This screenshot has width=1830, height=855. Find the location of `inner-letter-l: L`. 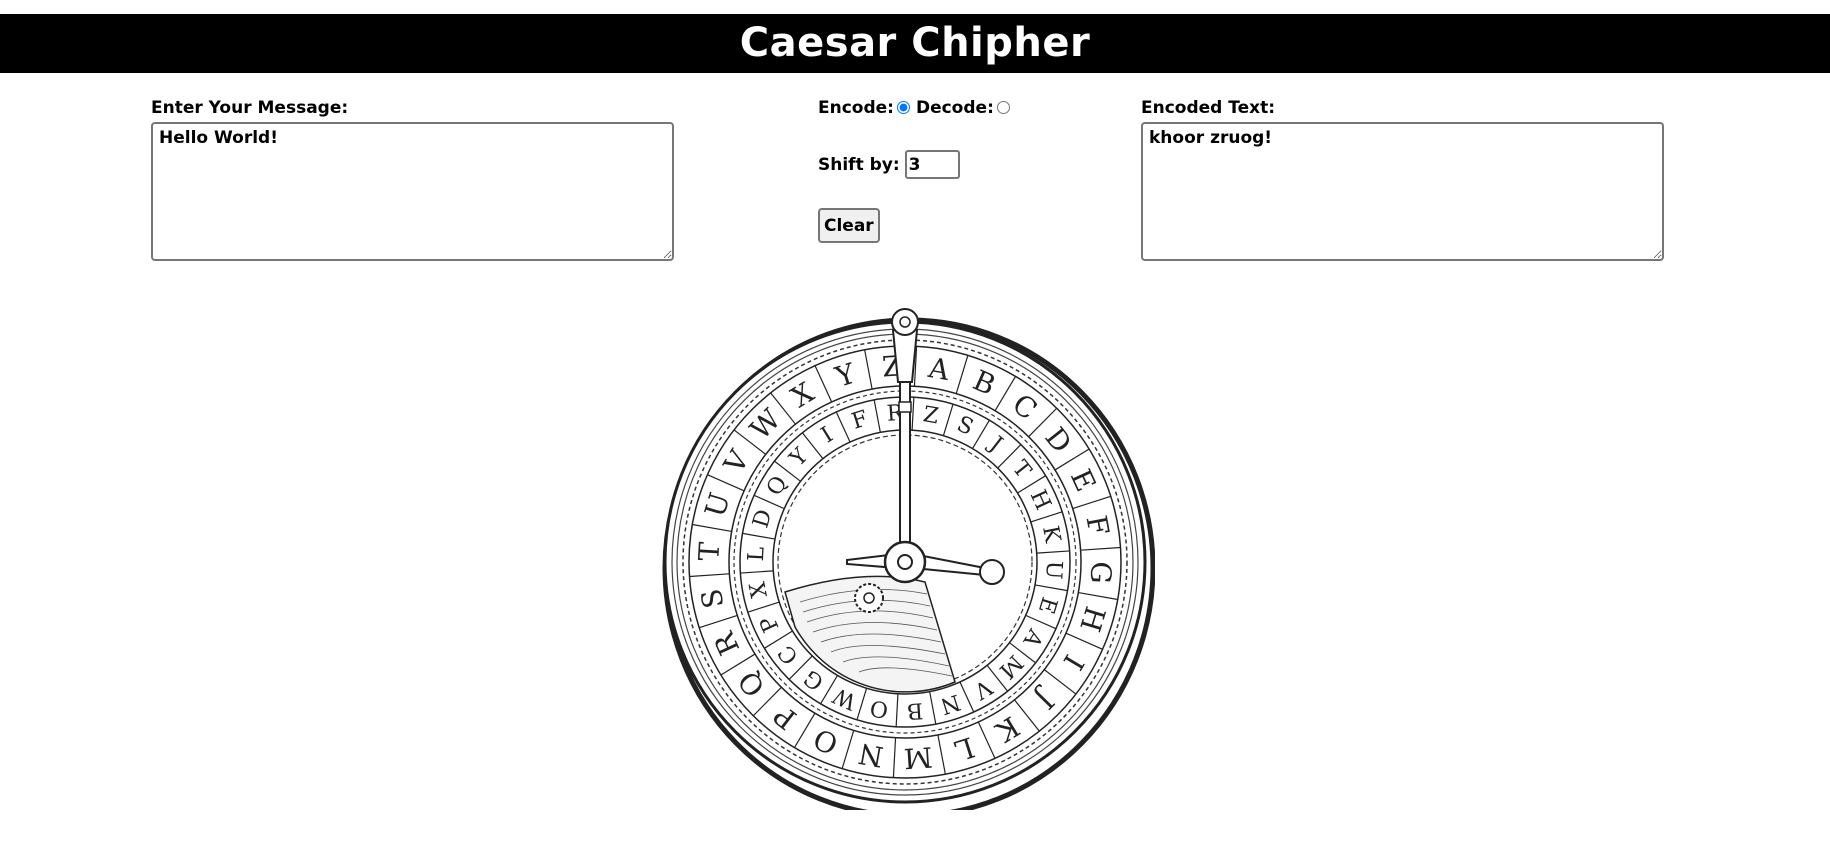

inner-letter-l: L is located at coordinates (757, 554).